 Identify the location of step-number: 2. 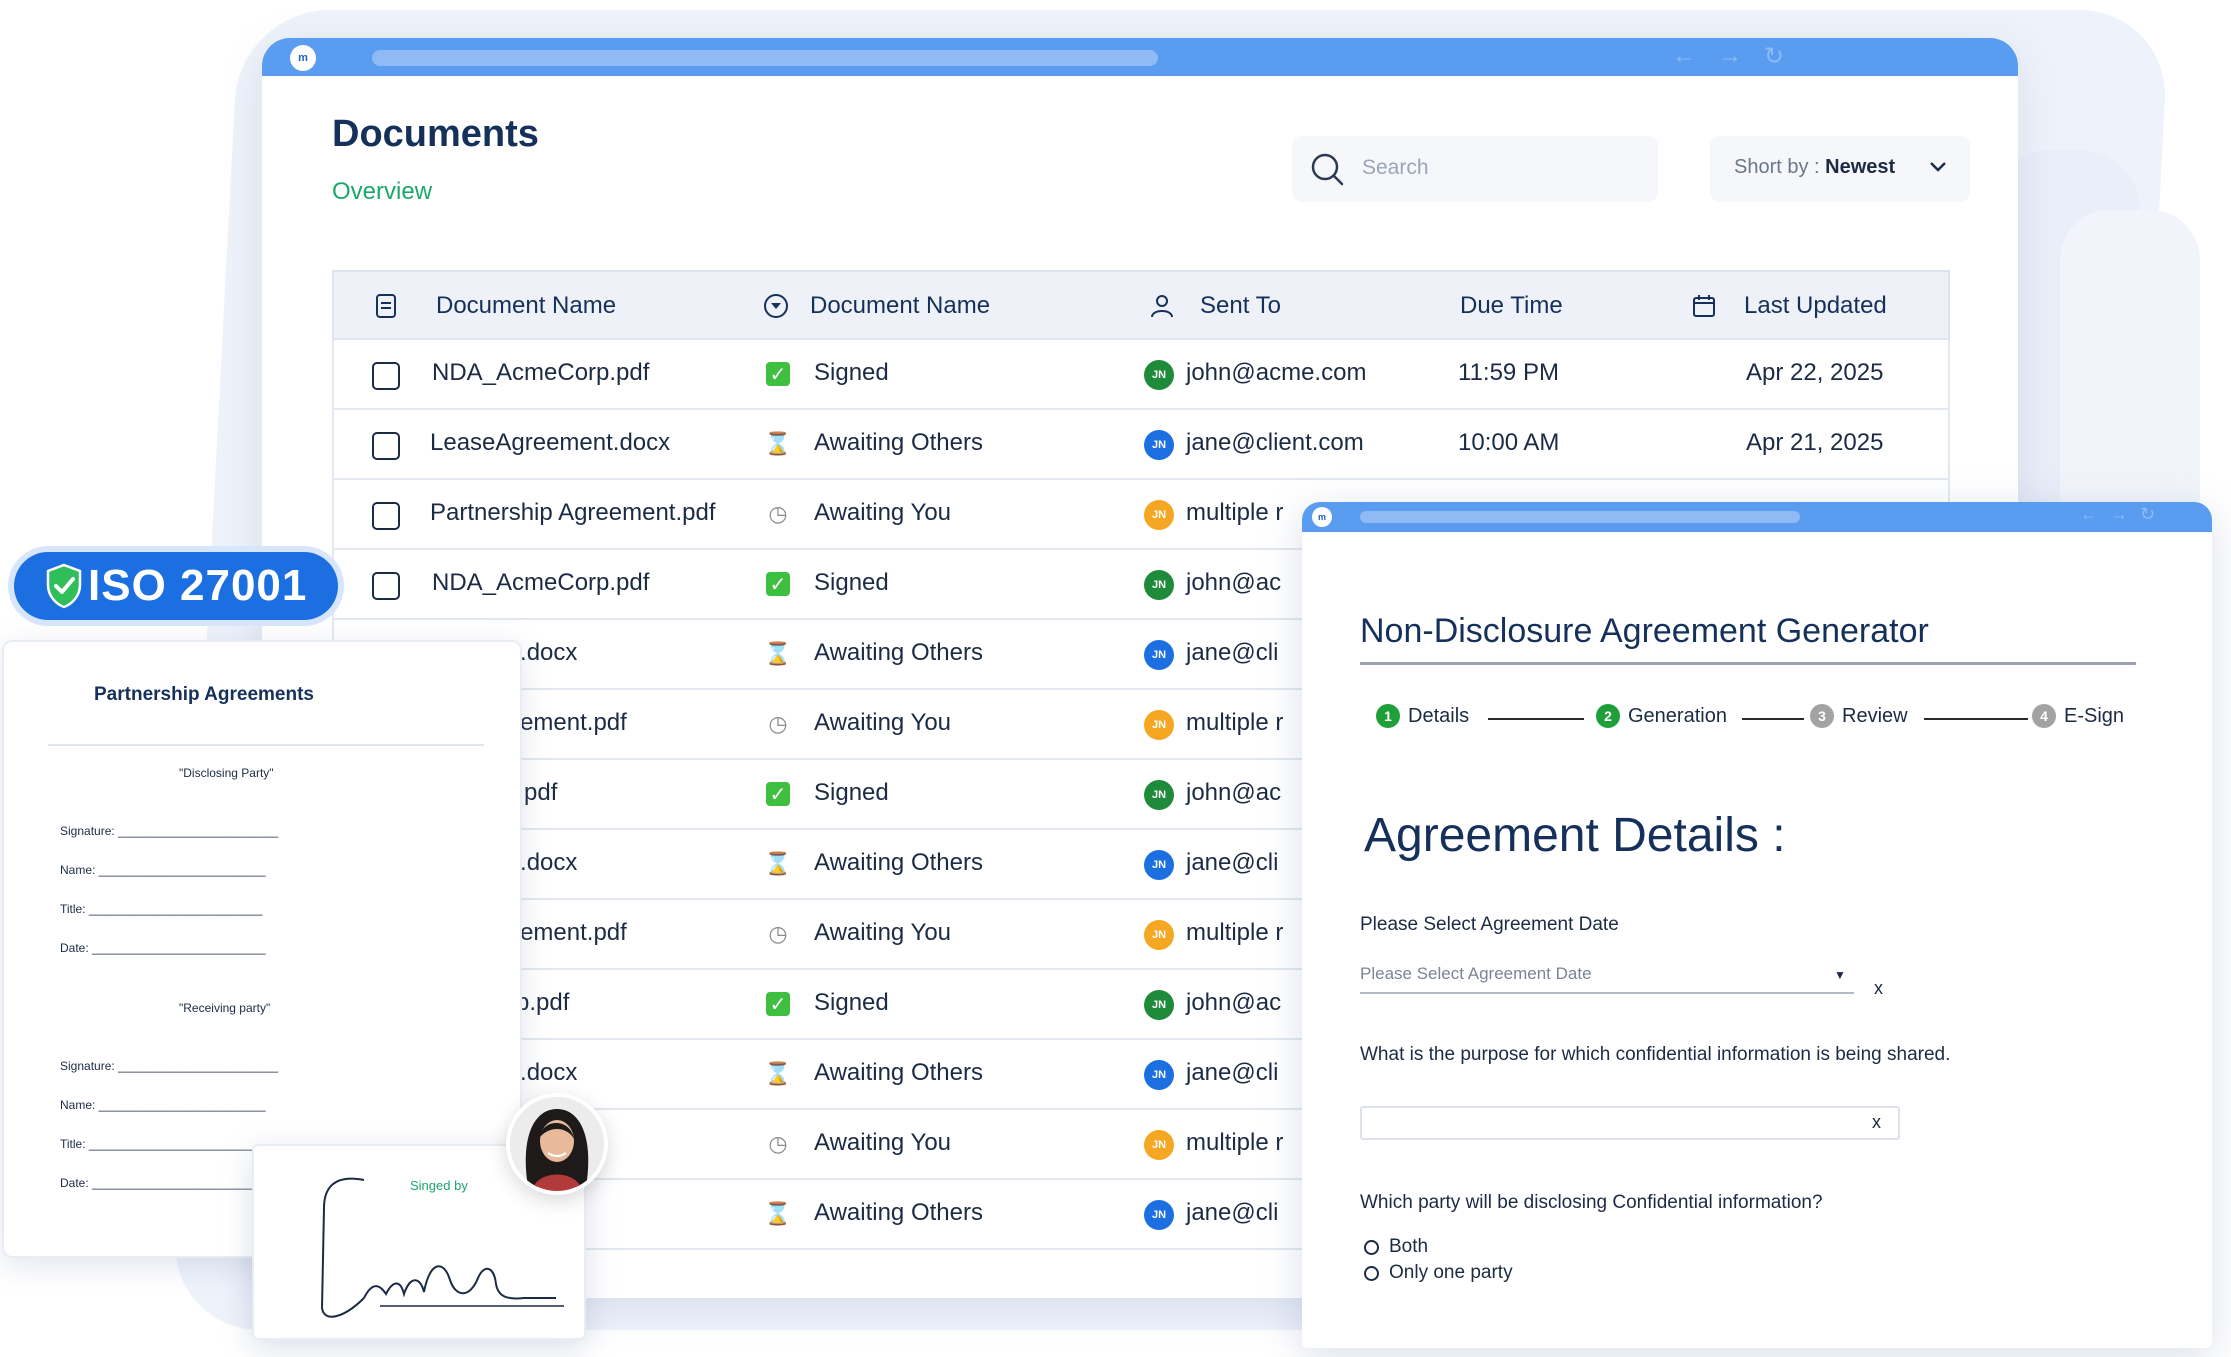
(1608, 716).